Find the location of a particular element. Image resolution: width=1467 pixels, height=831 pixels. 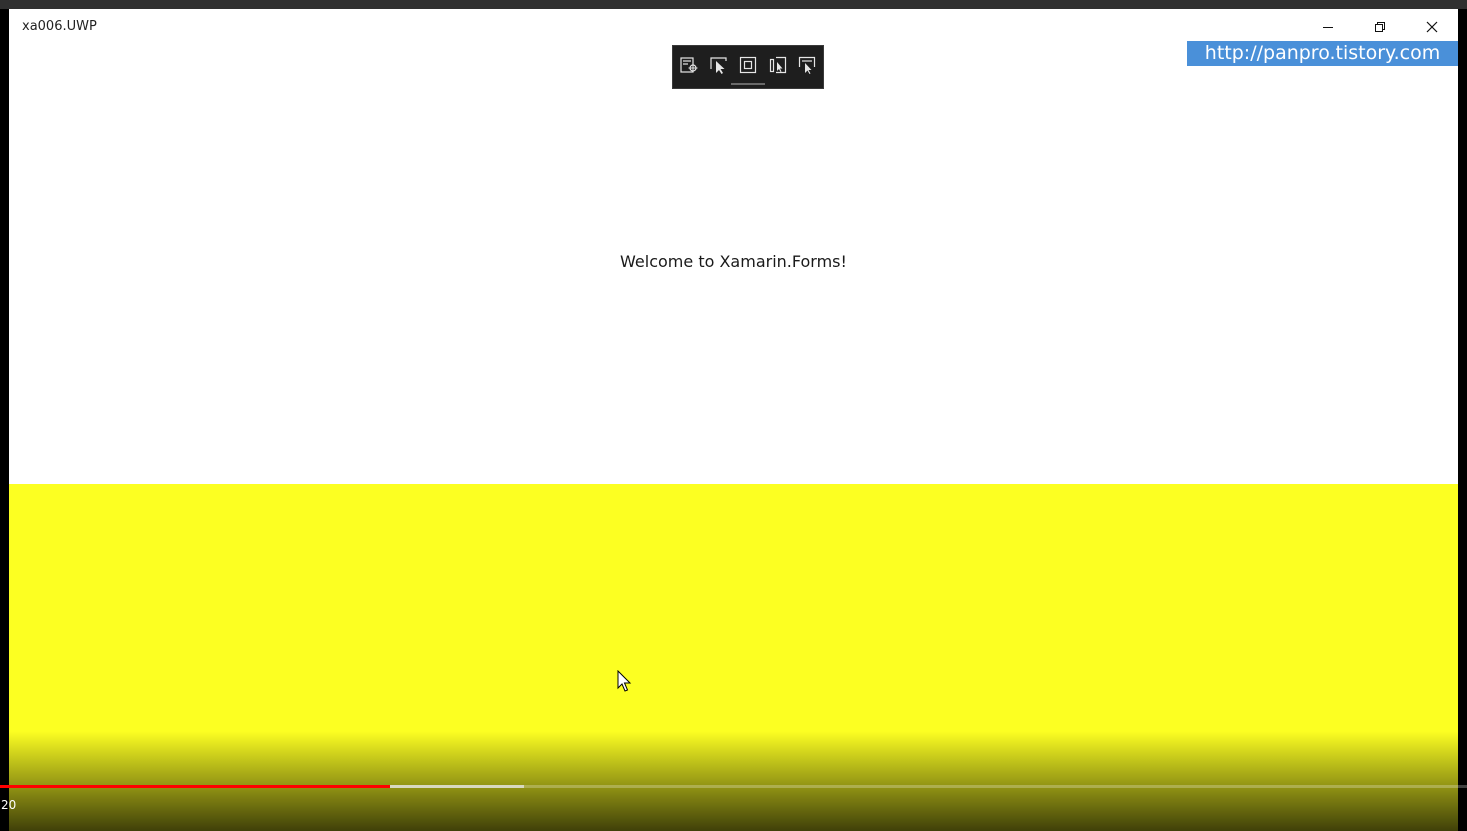

window-title: xa006.UWP is located at coordinates (59, 26).